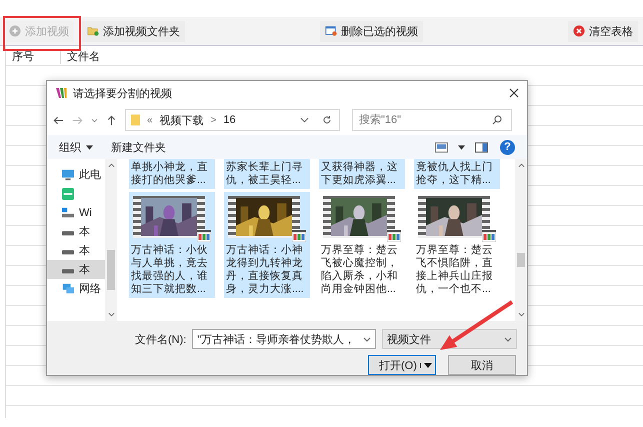 This screenshot has width=643, height=427. Describe the element at coordinates (58, 120) in the screenshot. I see `back-arrow-icon` at that location.